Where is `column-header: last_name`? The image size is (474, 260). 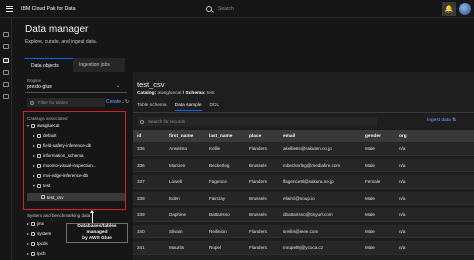
column-header: last_name is located at coordinates (220, 136).